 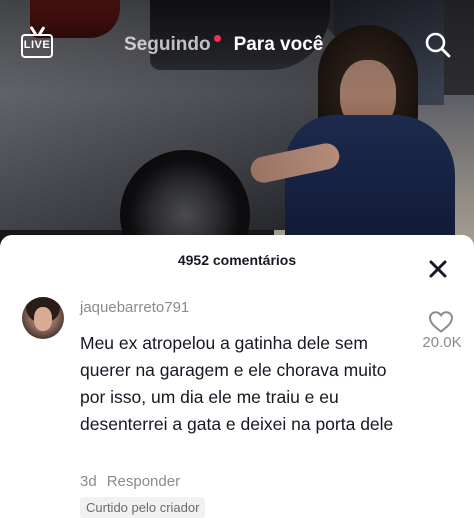 What do you see at coordinates (143, 481) in the screenshot?
I see `reply-button: Responder` at bounding box center [143, 481].